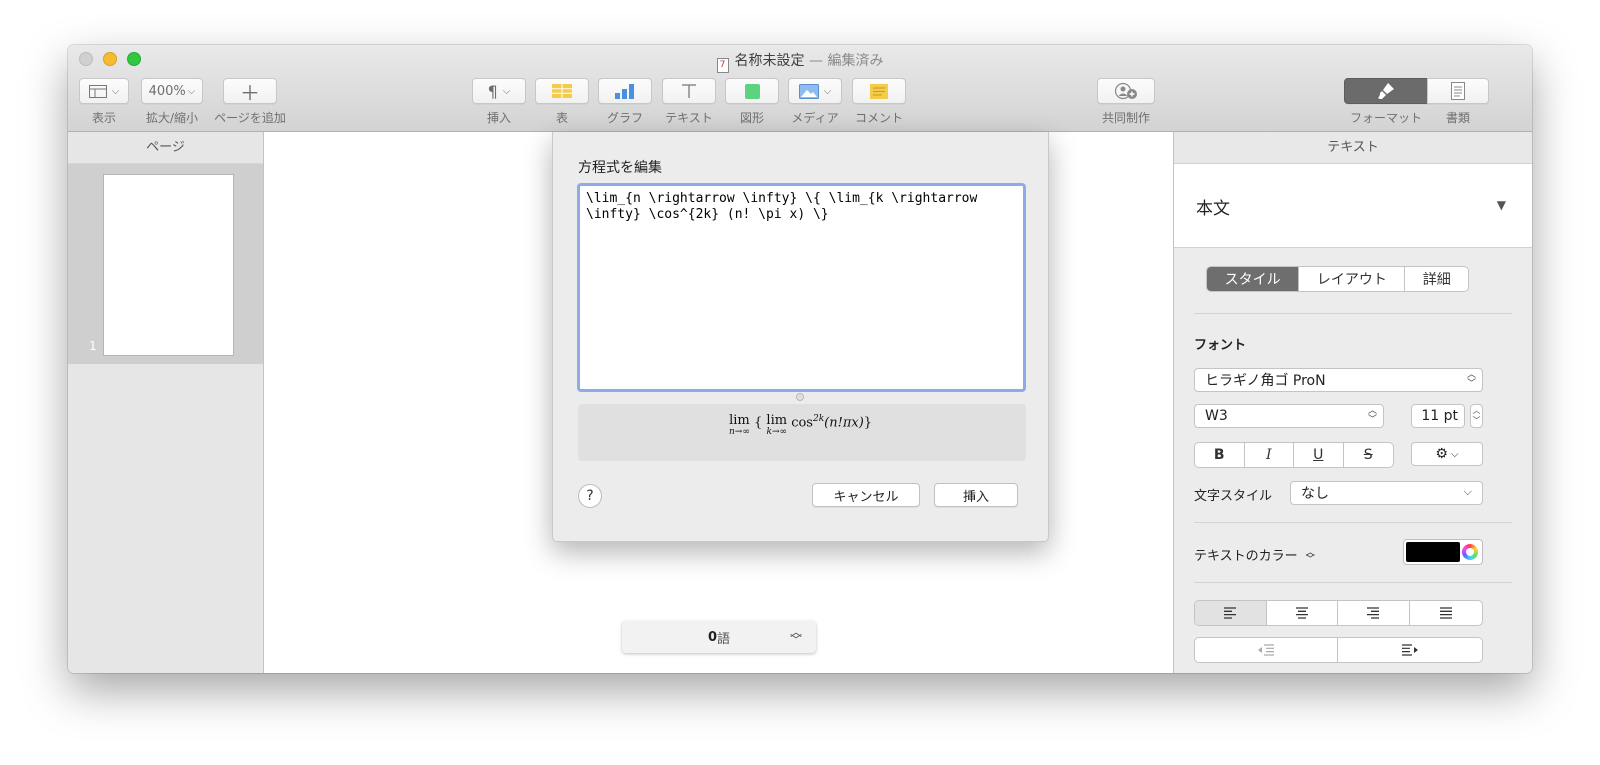  I want to click on cancel-button: キャンセル, so click(866, 495).